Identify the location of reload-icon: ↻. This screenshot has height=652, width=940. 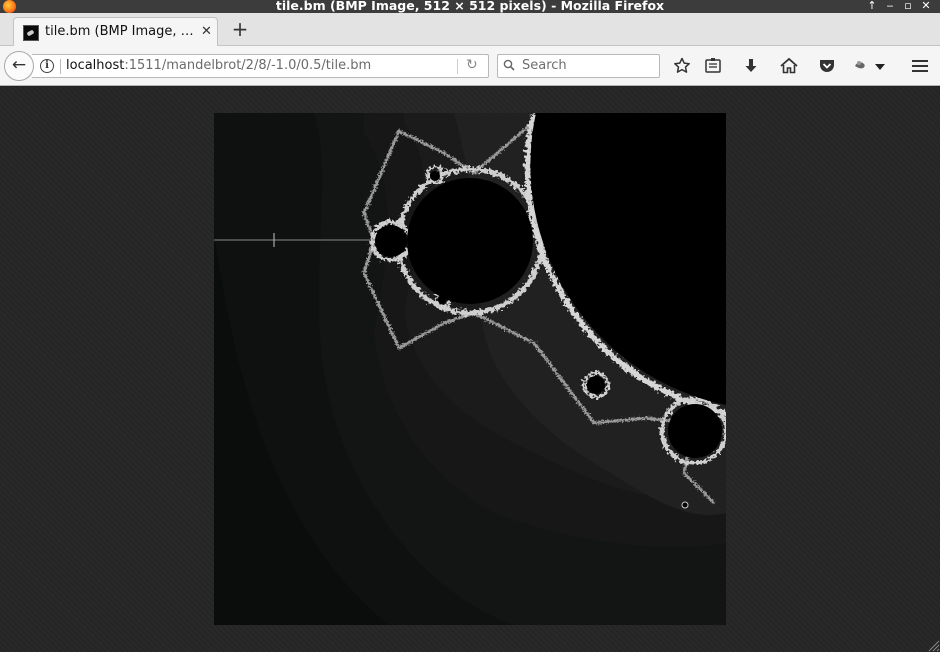
(472, 65).